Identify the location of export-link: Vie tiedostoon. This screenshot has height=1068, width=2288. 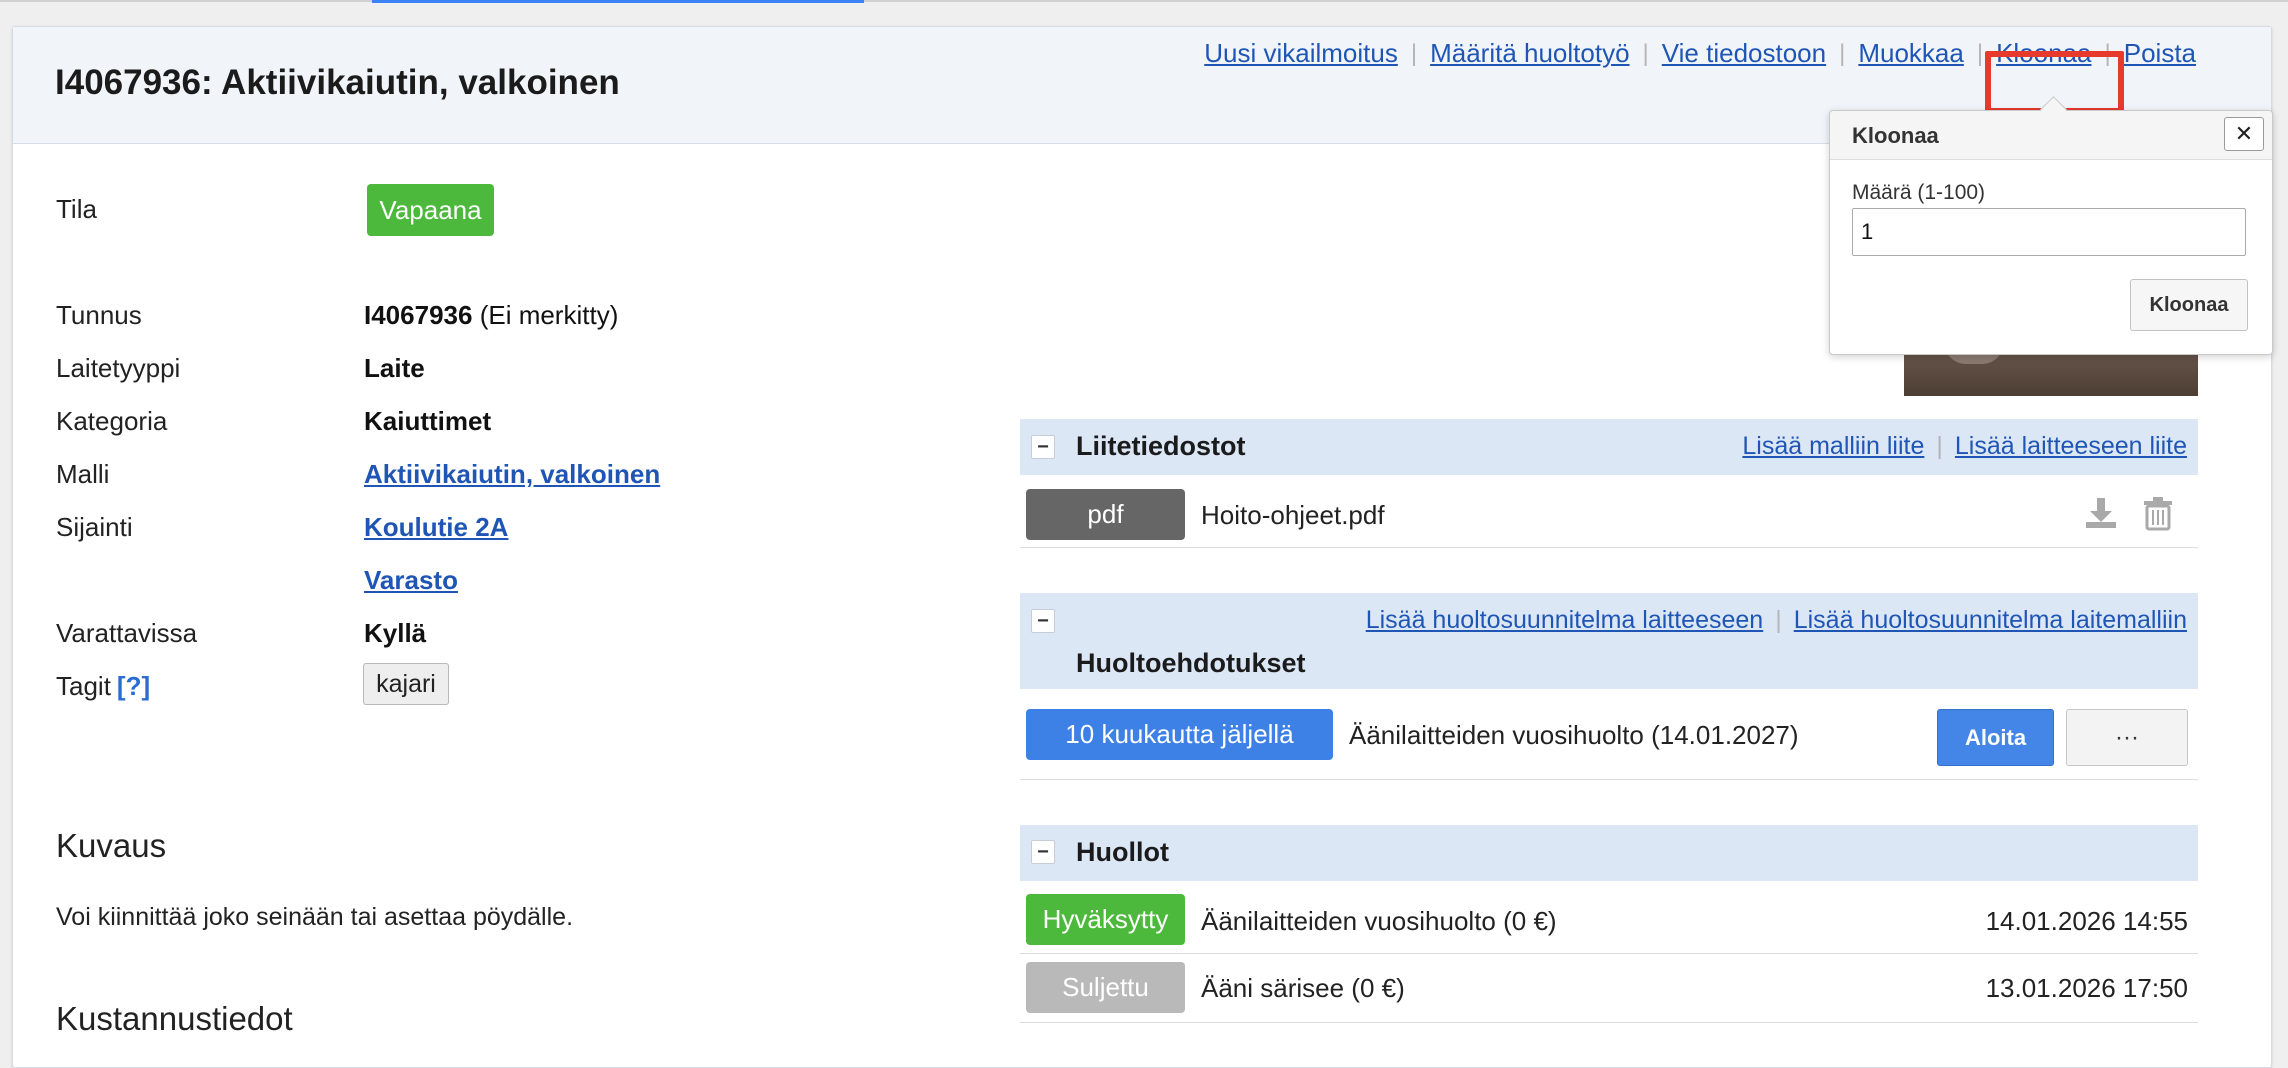
(1744, 53).